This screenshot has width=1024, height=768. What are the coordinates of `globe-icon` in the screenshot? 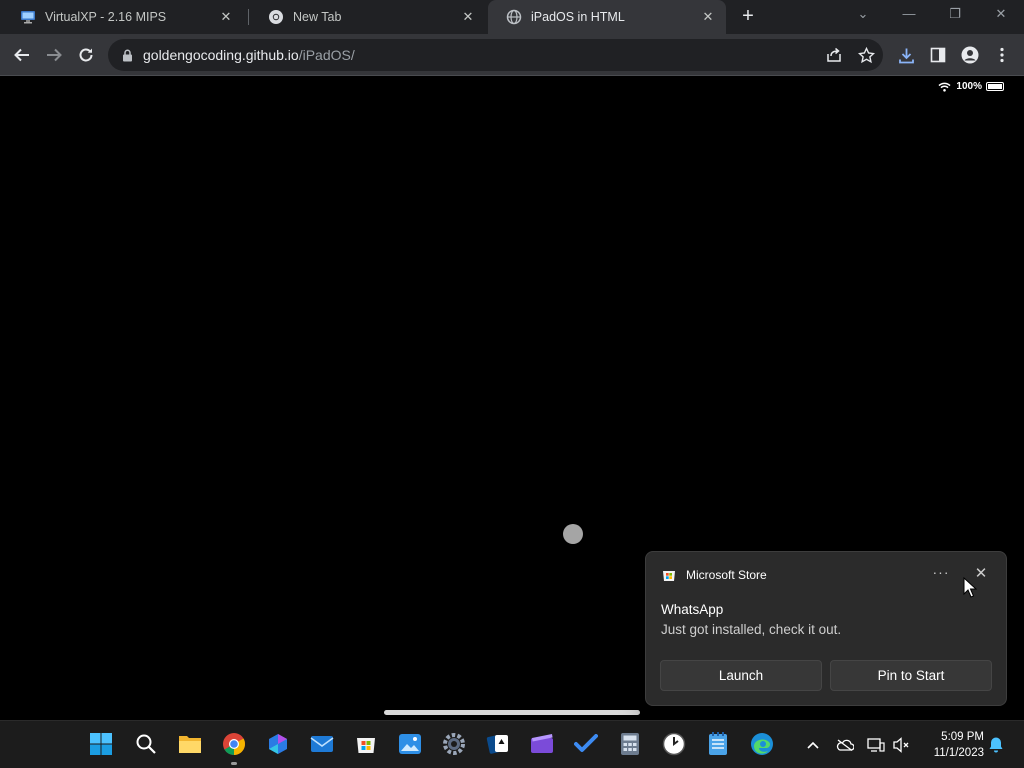 It's located at (514, 17).